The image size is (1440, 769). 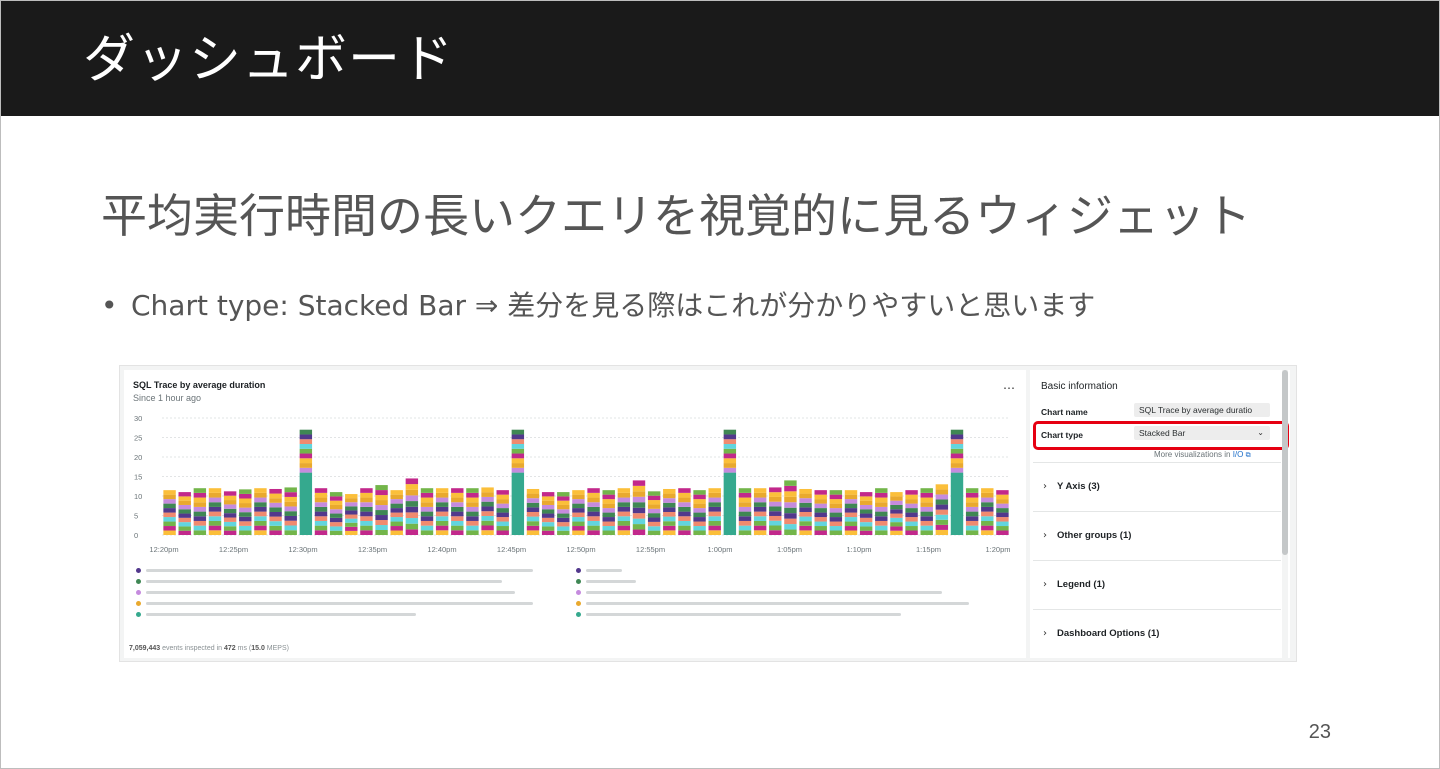 What do you see at coordinates (243, 648) in the screenshot?
I see `footer-text: ms (` at bounding box center [243, 648].